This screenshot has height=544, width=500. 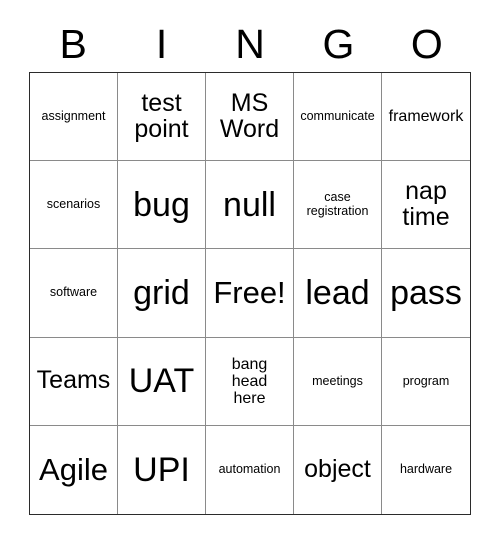 I want to click on bingo-cell: test point, so click(x=162, y=117).